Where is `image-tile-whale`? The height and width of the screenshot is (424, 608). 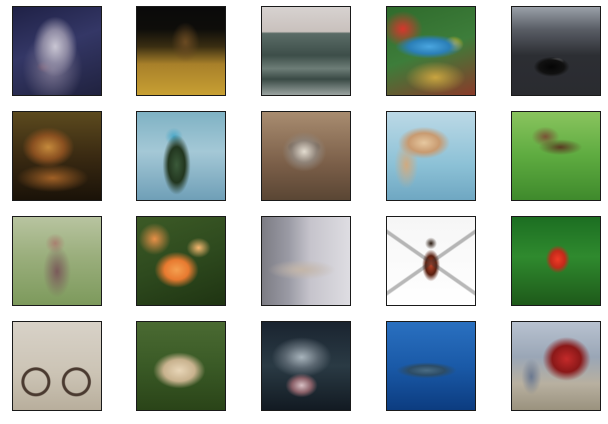
image-tile-whale is located at coordinates (431, 366).